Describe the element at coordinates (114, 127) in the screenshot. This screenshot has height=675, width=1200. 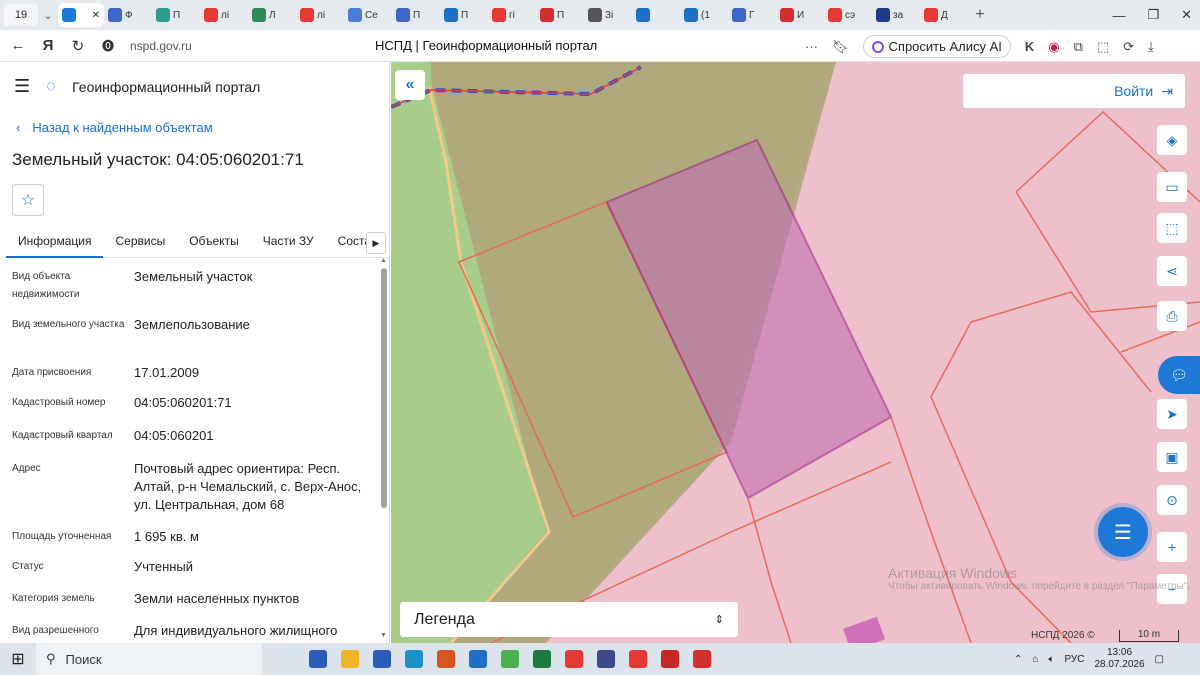
I see `back-link: ‹ Назад к найденным объектам` at that location.